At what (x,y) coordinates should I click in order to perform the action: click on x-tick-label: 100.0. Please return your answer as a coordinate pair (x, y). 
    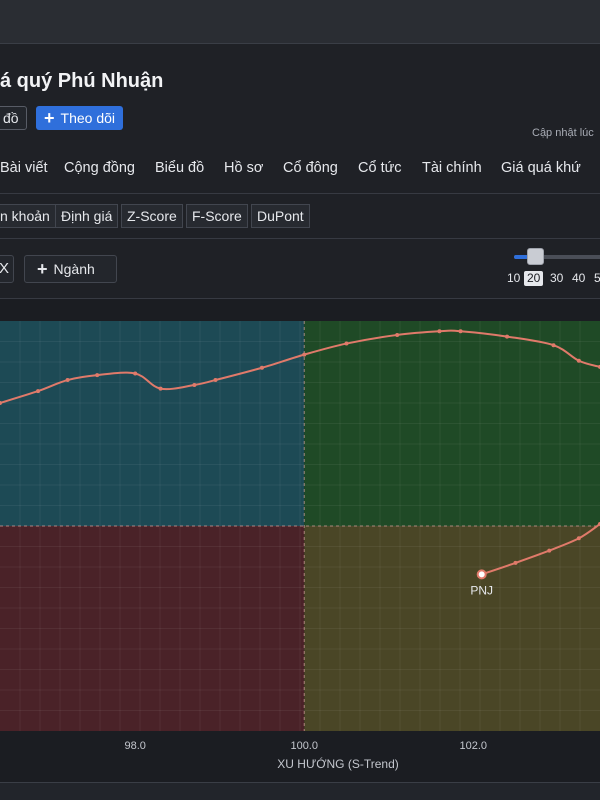
    Looking at the image, I should click on (304, 746).